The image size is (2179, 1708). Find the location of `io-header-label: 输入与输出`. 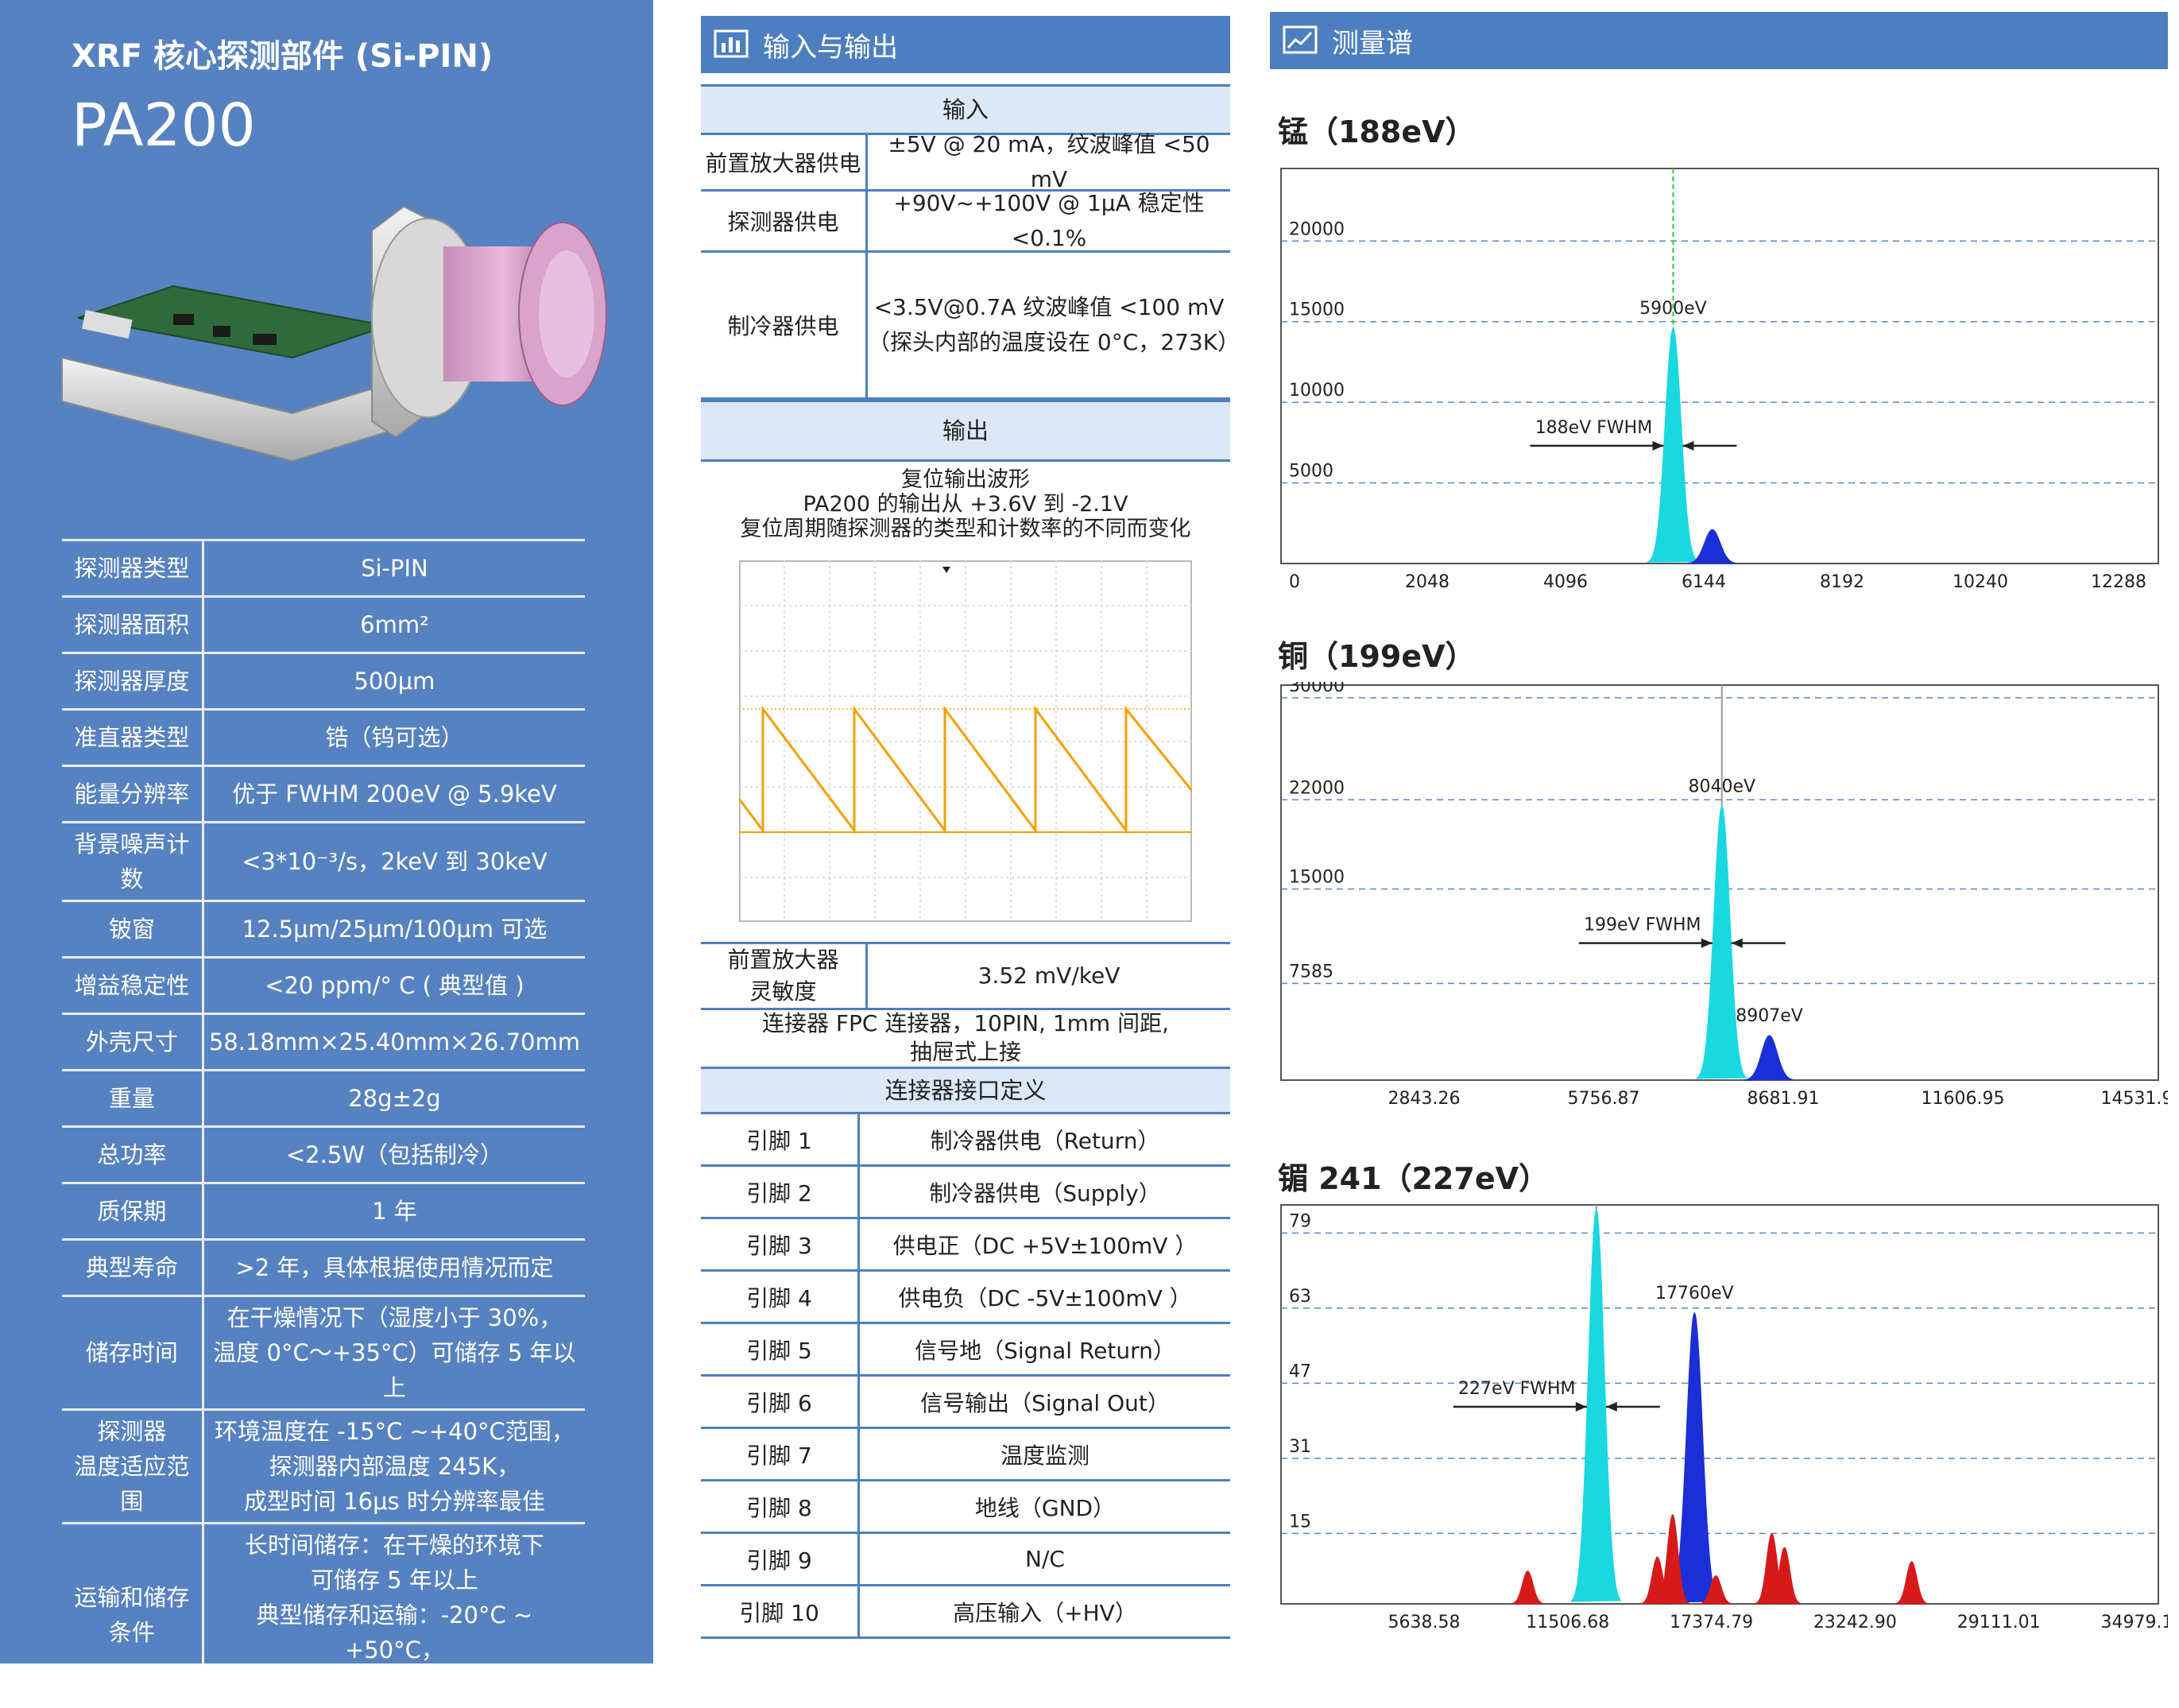

io-header-label: 输入与输出 is located at coordinates (830, 47).